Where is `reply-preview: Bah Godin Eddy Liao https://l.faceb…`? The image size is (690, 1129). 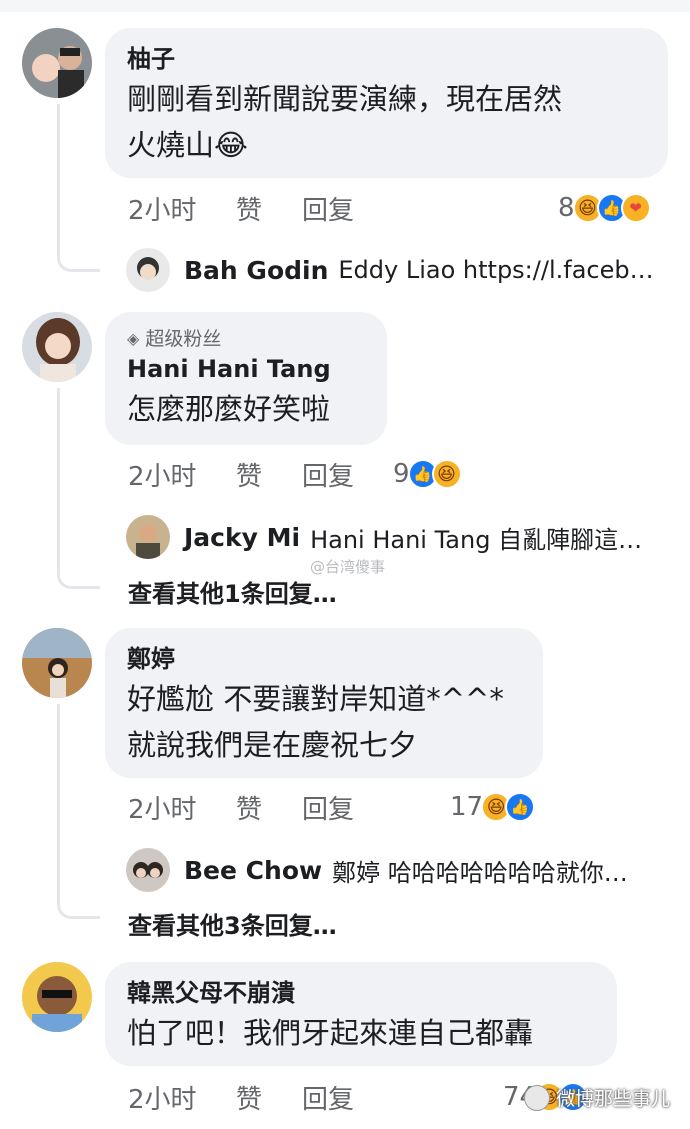 reply-preview: Bah Godin Eddy Liao https://l.faceb… is located at coordinates (390, 270).